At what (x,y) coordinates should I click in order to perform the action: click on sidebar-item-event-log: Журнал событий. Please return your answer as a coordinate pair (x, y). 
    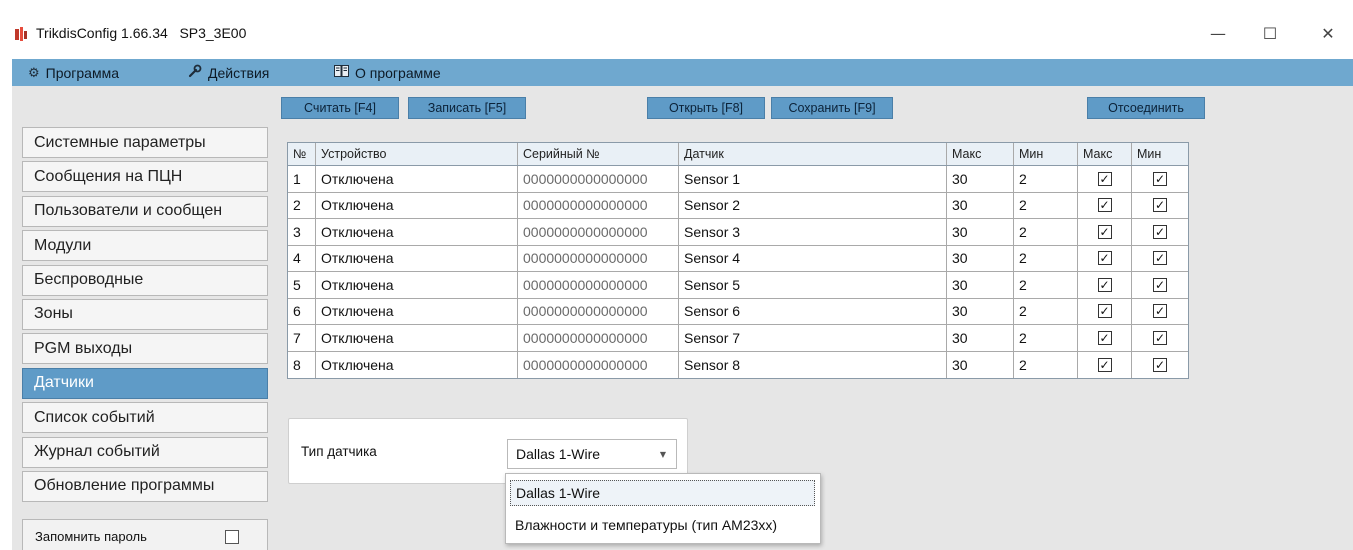
    Looking at the image, I should click on (145, 452).